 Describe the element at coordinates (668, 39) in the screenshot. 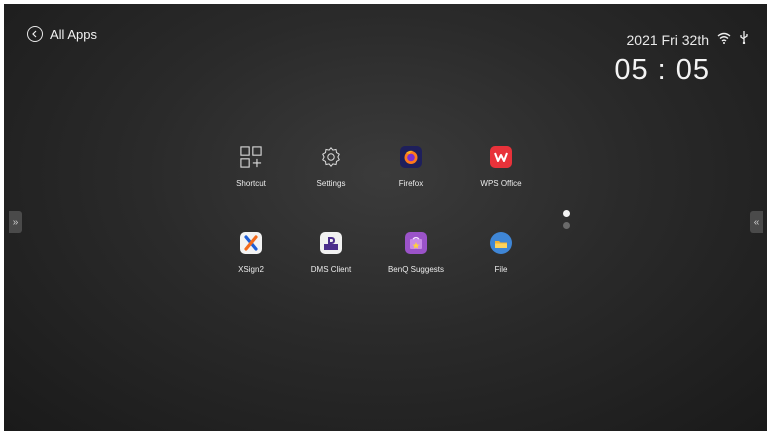

I see `date-label: 2021 Fri 32th` at that location.